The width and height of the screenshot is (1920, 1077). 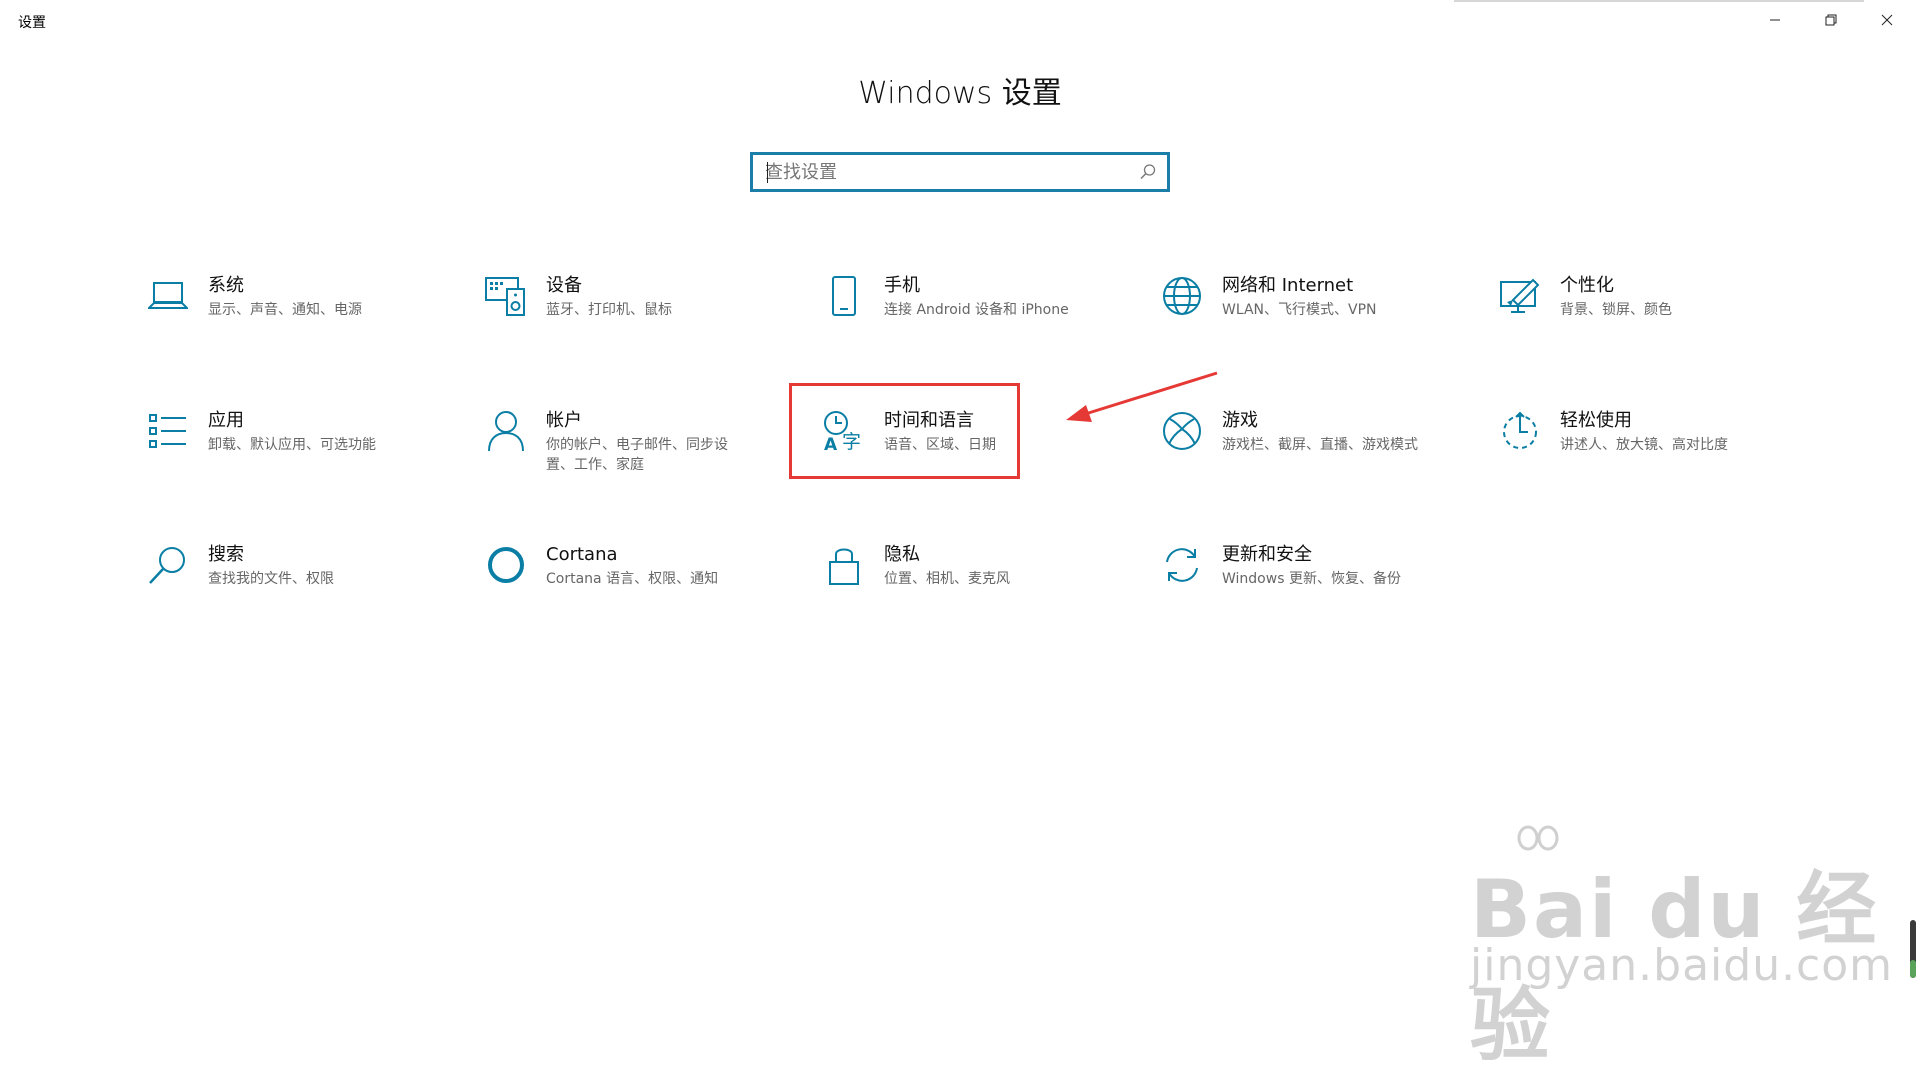 What do you see at coordinates (564, 285) in the screenshot?
I see `tile-name: 设备` at bounding box center [564, 285].